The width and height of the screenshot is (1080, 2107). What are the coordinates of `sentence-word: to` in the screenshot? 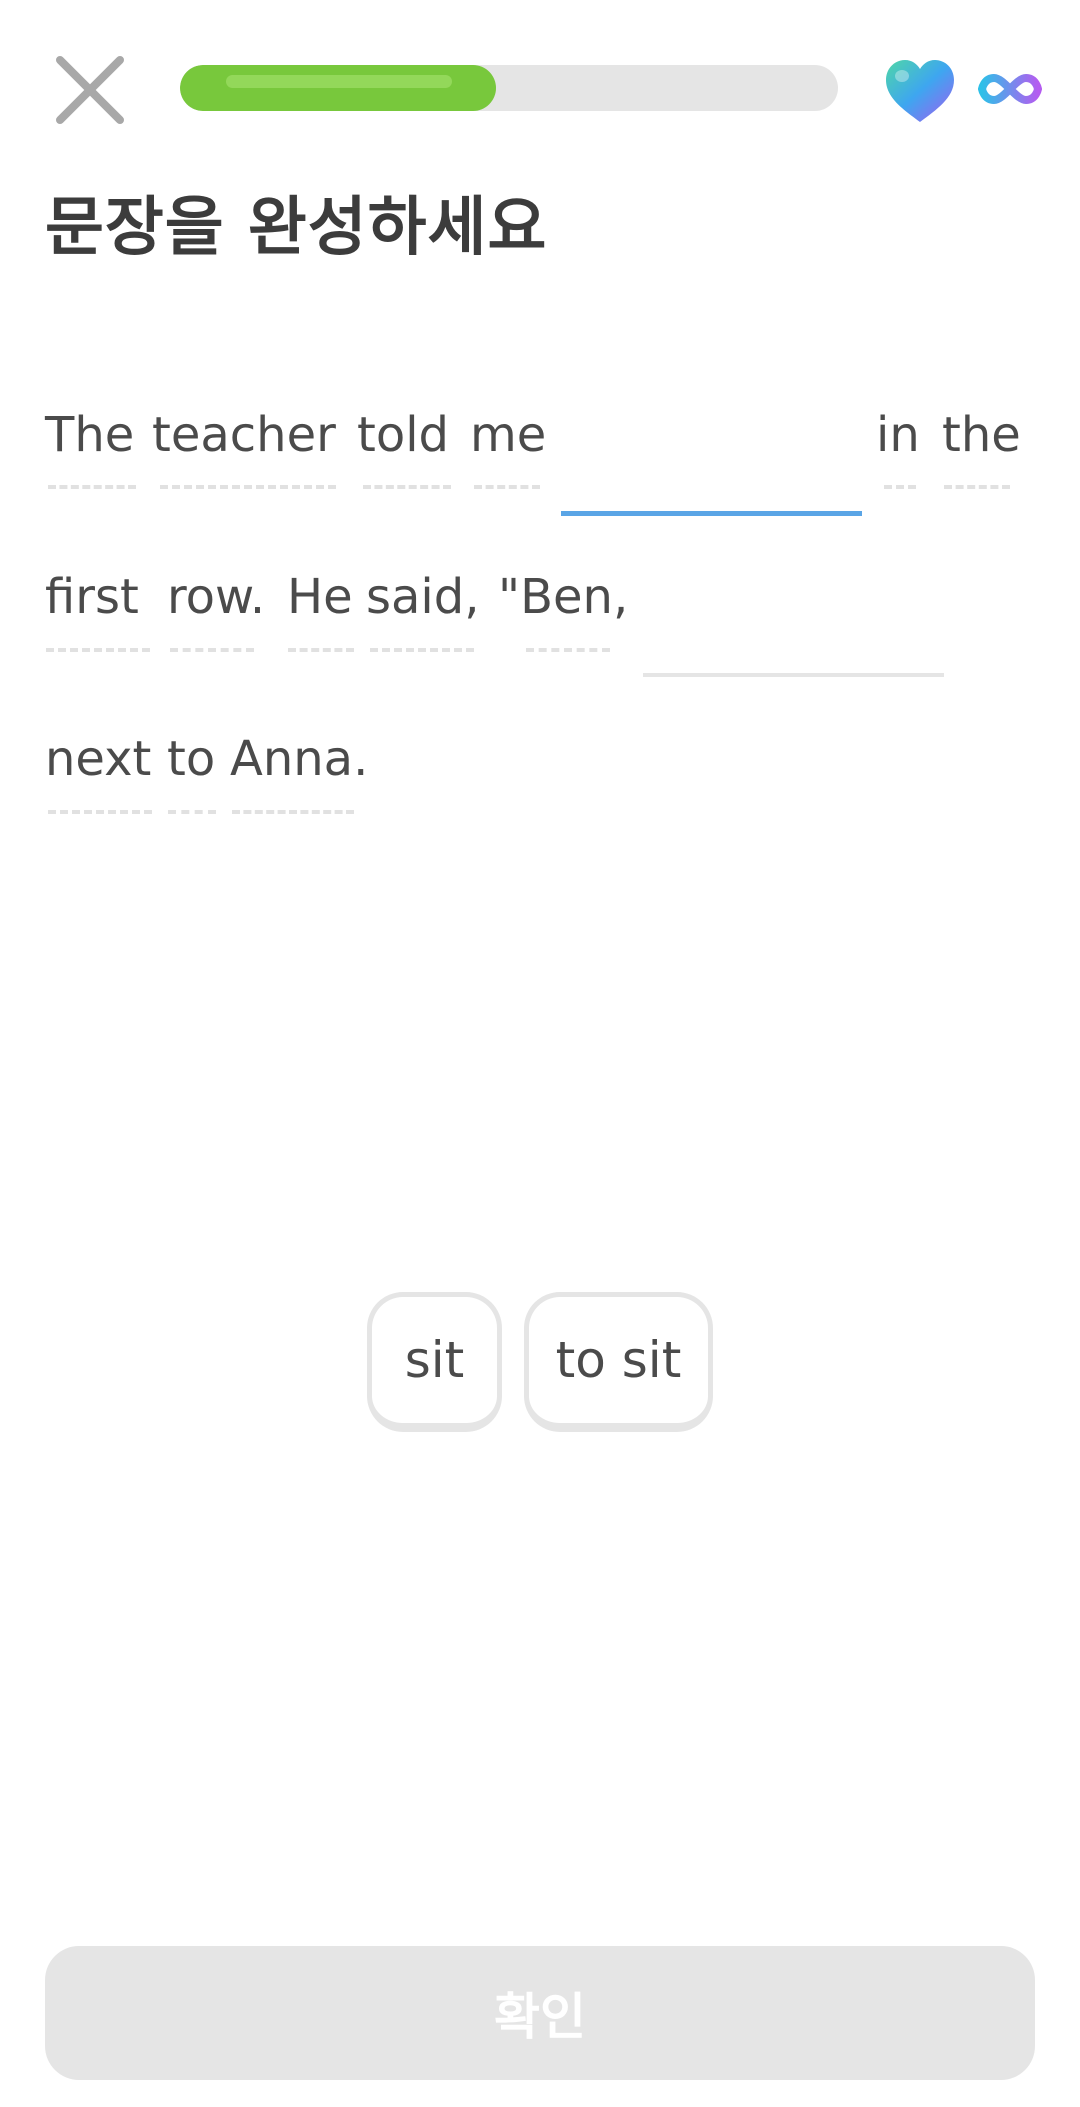 It's located at (191, 759).